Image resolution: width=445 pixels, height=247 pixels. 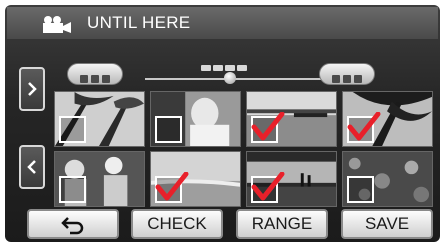 What do you see at coordinates (222, 23) in the screenshot?
I see `header-bar: UNTIL HERE` at bounding box center [222, 23].